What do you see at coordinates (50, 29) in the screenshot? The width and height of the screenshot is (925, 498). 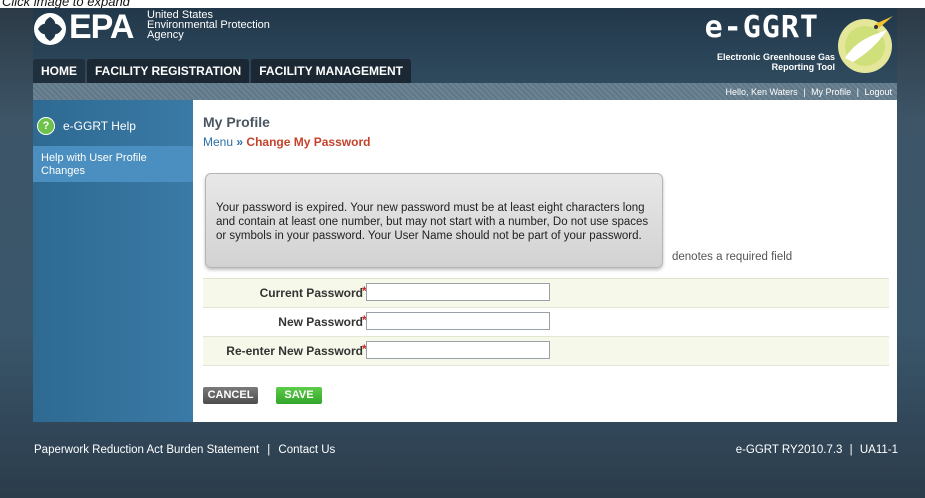 I see `epa-flower-icon` at bounding box center [50, 29].